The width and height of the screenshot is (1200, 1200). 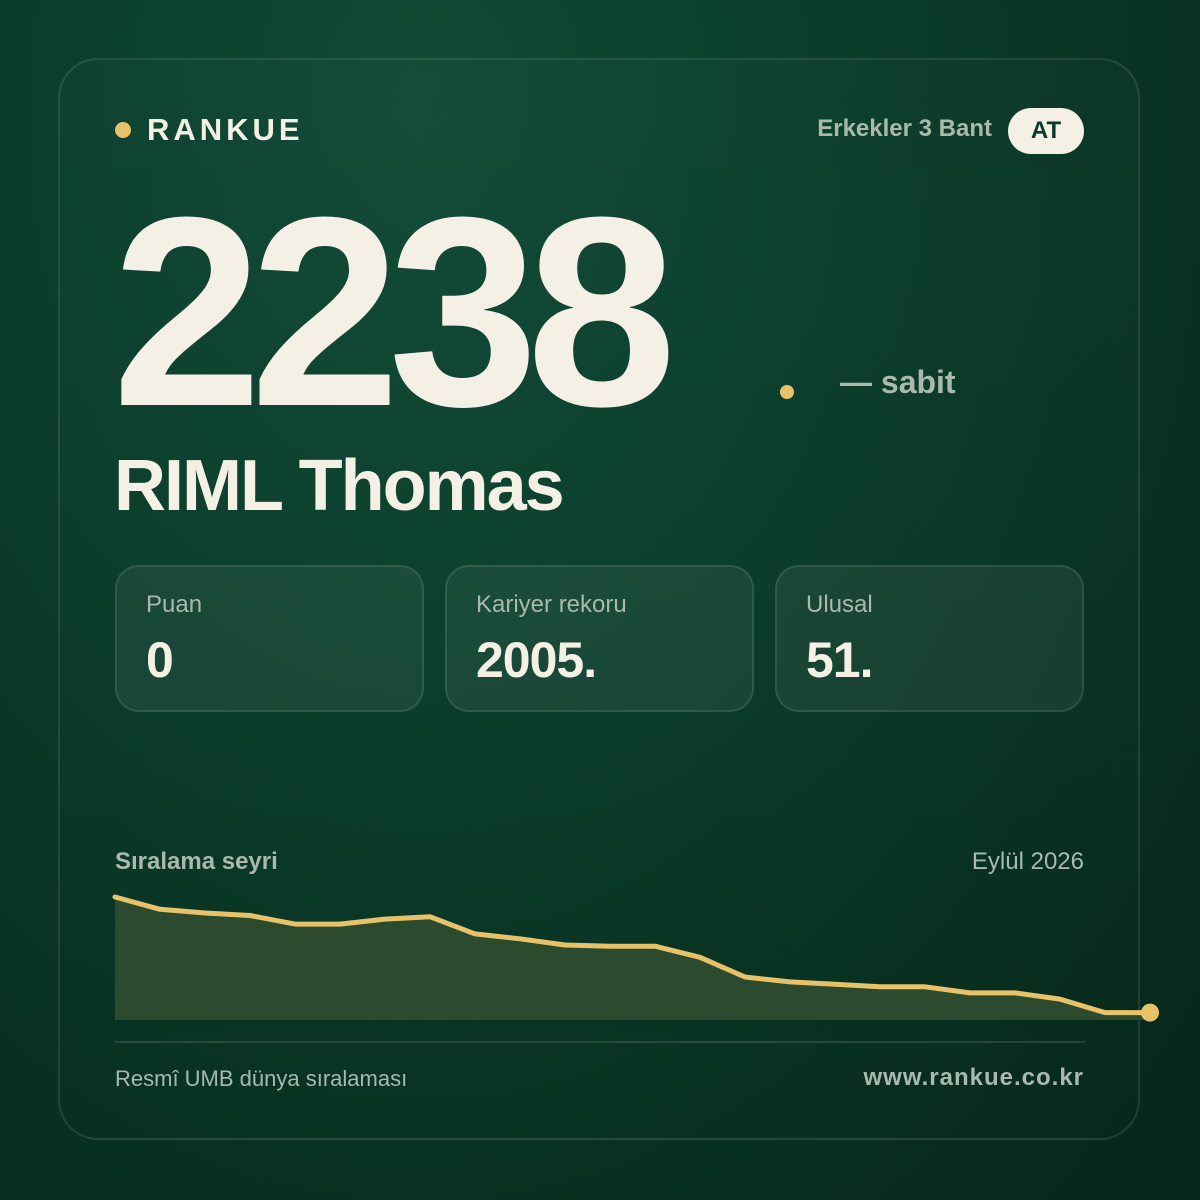 I want to click on rank-trend: — sabit, so click(x=898, y=382).